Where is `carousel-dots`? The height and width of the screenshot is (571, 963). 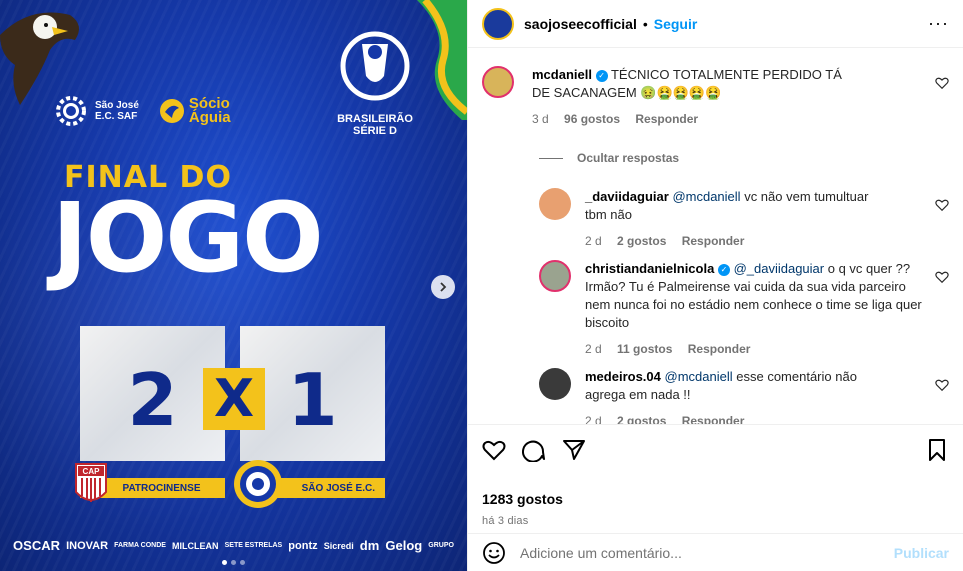 carousel-dots is located at coordinates (233, 562).